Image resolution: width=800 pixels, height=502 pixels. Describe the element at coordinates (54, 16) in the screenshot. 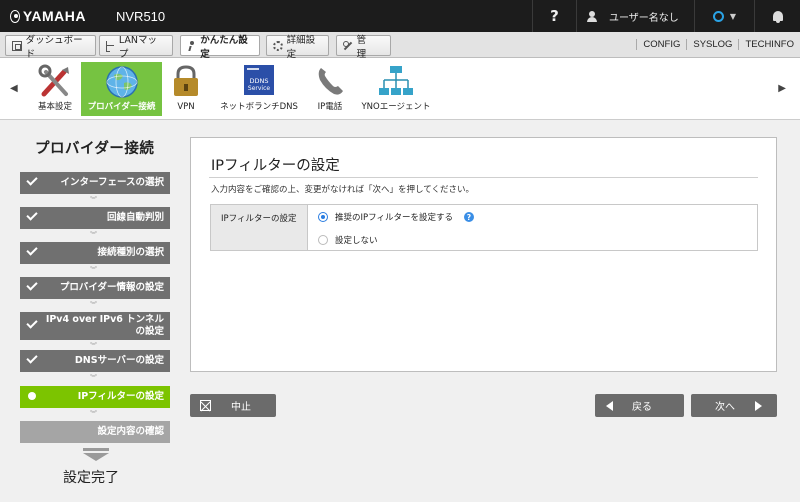

I see `brand-name: YAMAHA` at that location.